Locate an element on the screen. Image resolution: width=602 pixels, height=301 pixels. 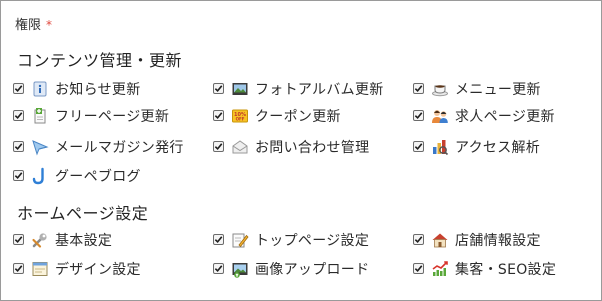
blog-logo-icon is located at coordinates (40, 176).